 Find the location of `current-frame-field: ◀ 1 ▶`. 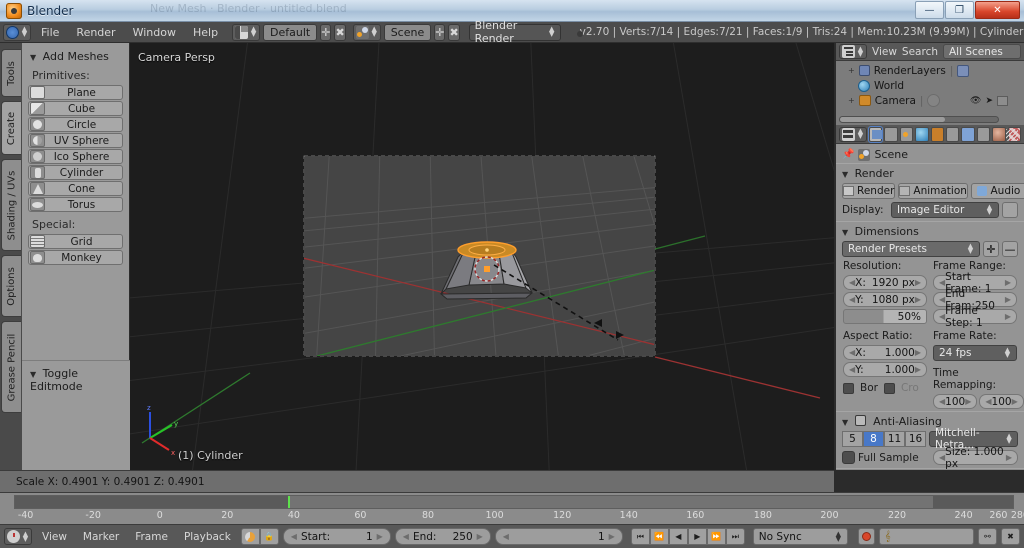

current-frame-field: ◀ 1 ▶ is located at coordinates (558, 536).